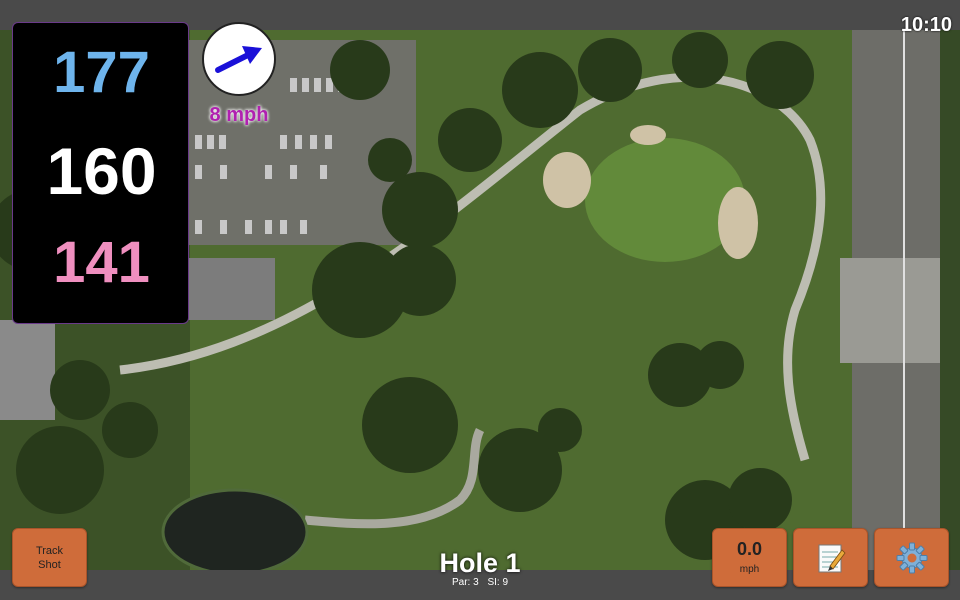 The image size is (960, 600). Describe the element at coordinates (926, 25) in the screenshot. I see `clock: 10:10` at that location.